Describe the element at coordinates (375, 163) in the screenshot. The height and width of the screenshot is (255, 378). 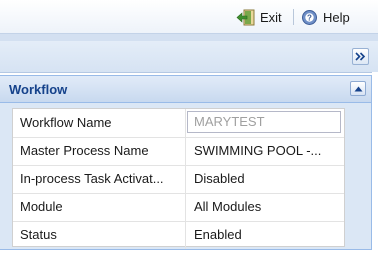
I see `right-edge` at that location.